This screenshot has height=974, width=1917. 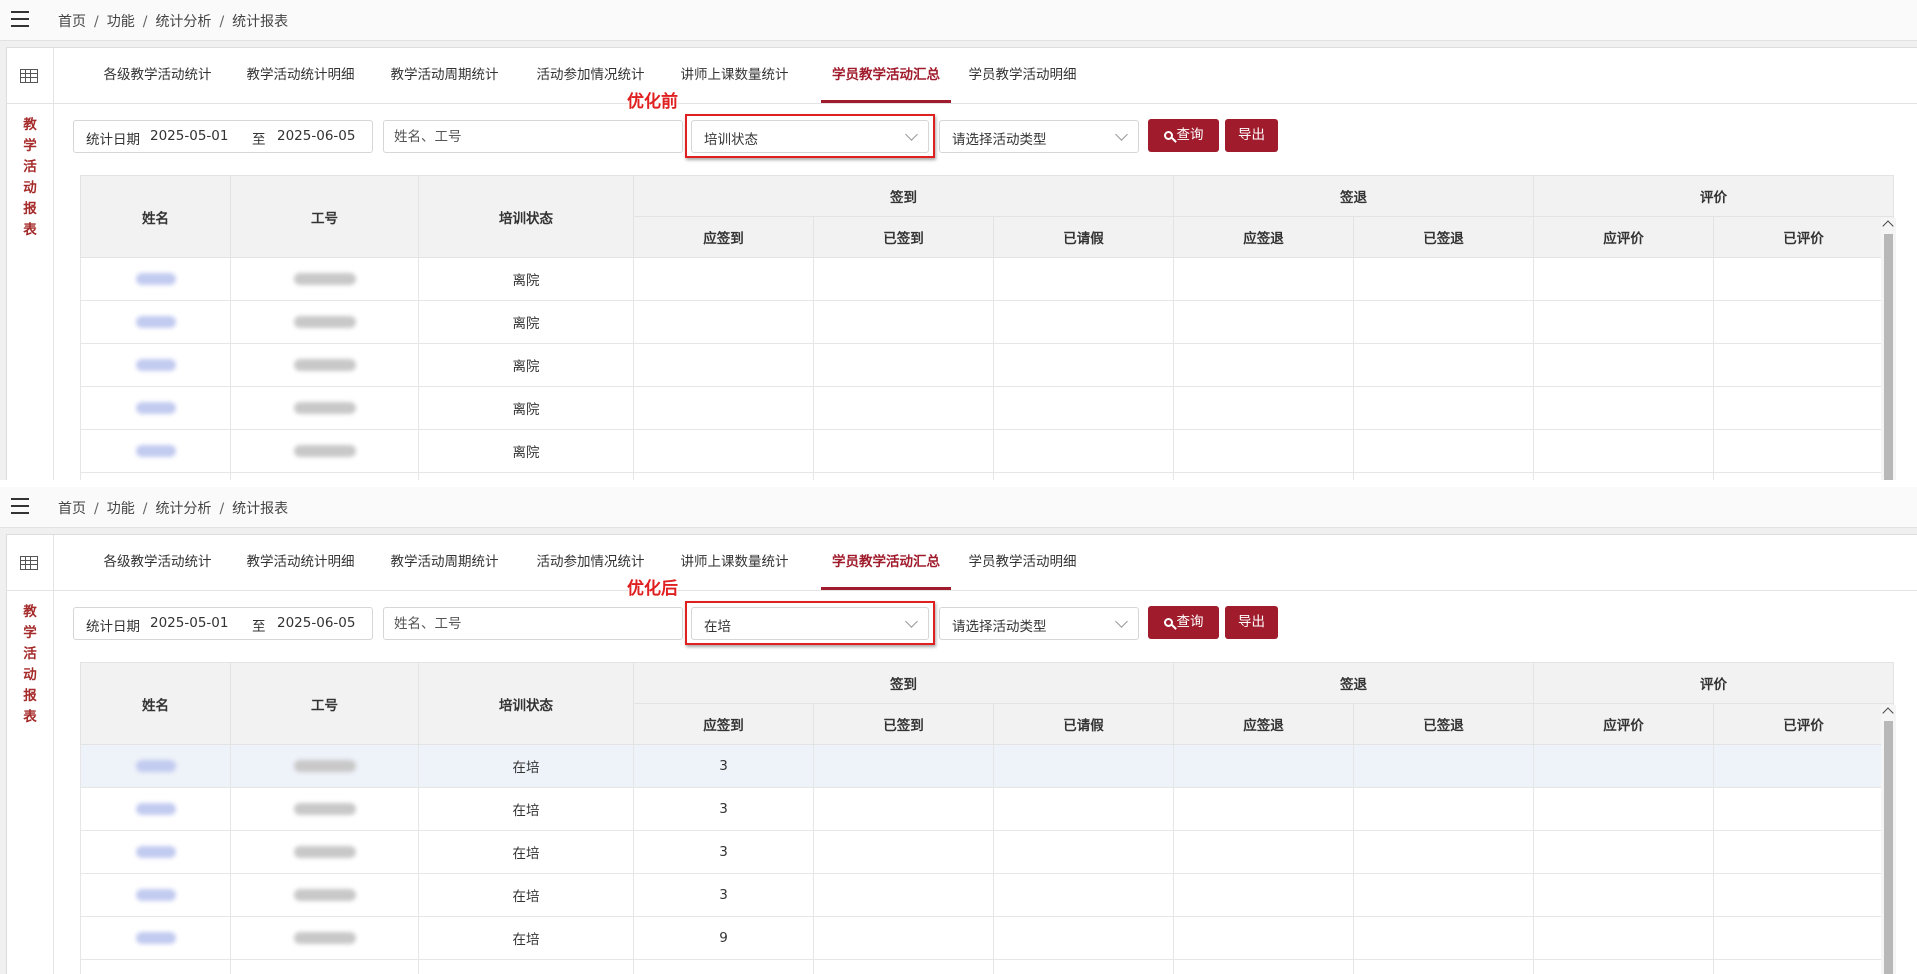 What do you see at coordinates (723, 895) in the screenshot?
I see `cell-should-signin: 3` at bounding box center [723, 895].